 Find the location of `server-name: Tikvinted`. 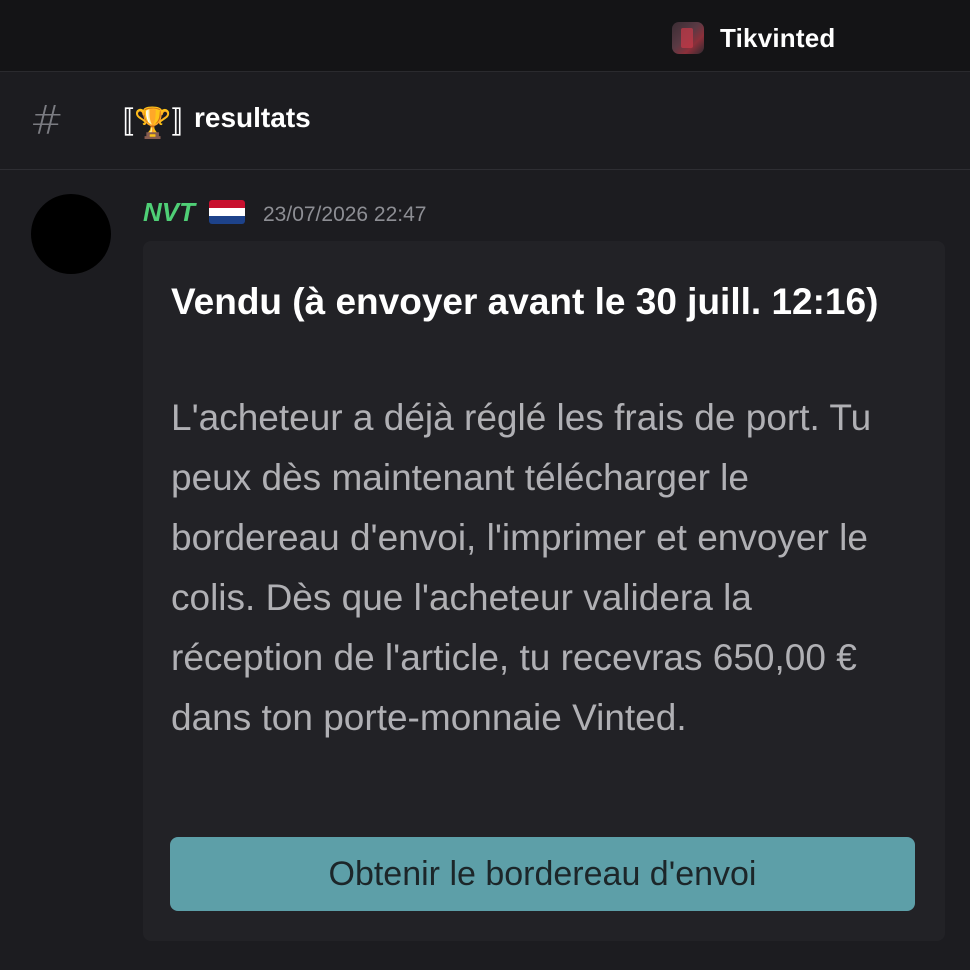

server-name: Tikvinted is located at coordinates (777, 38).